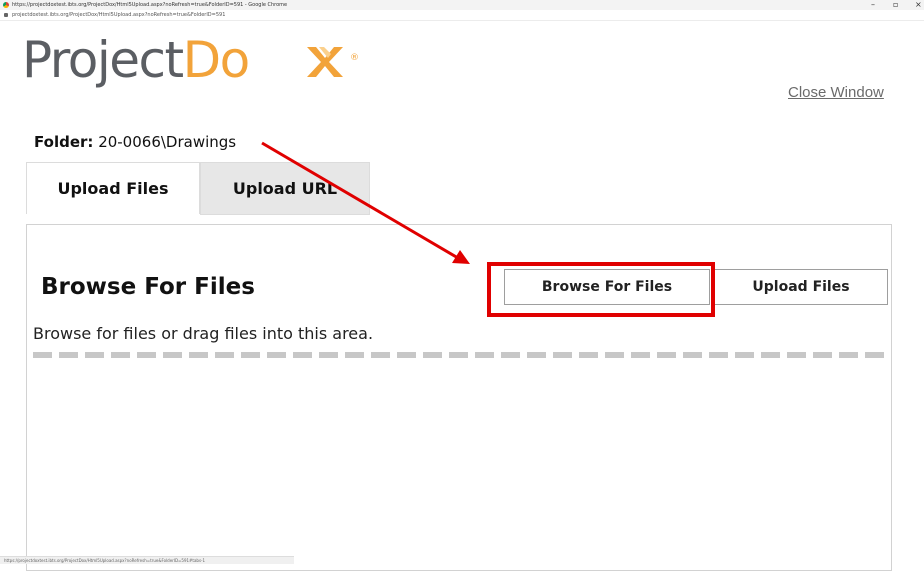 The height and width of the screenshot is (571, 924). Describe the element at coordinates (113, 188) in the screenshot. I see `tab-upload-files: Upload Files` at that location.